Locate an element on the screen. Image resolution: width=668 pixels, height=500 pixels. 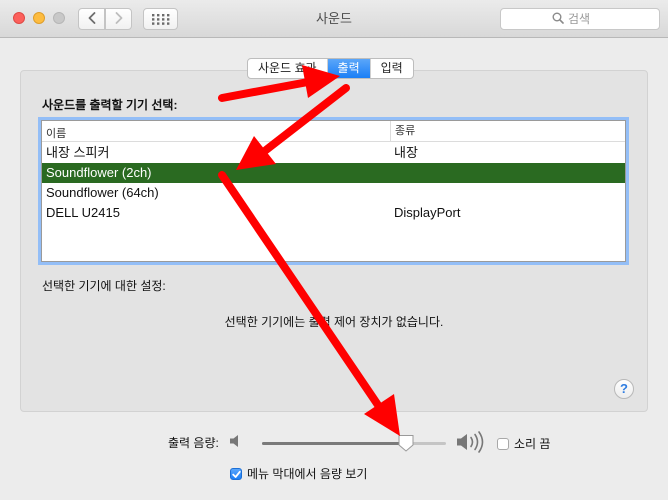
device-name: Soundflower (2ch) is located at coordinates (99, 172).